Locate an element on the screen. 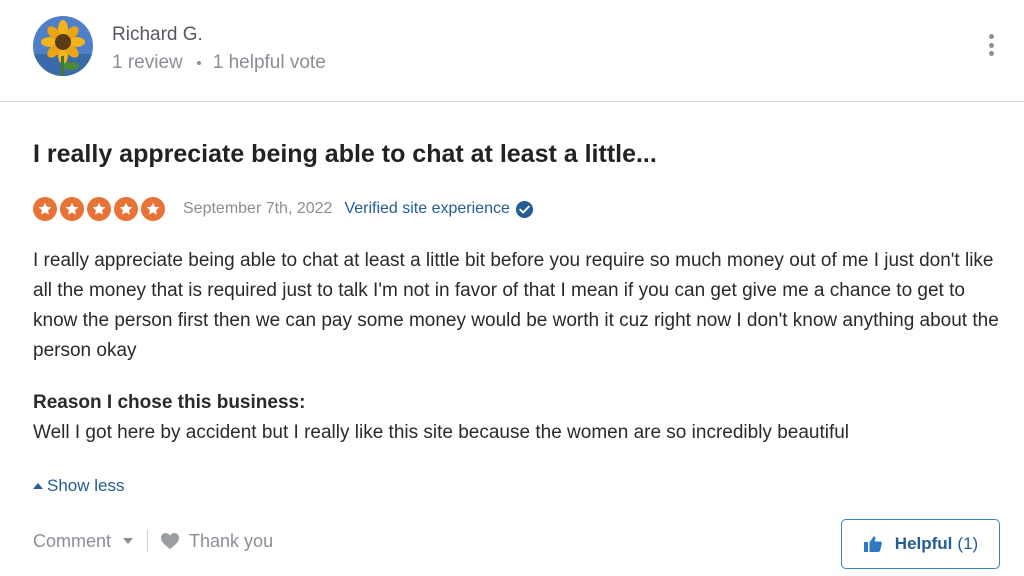 The image size is (1024, 576). reviewer-avatar is located at coordinates (63, 46).